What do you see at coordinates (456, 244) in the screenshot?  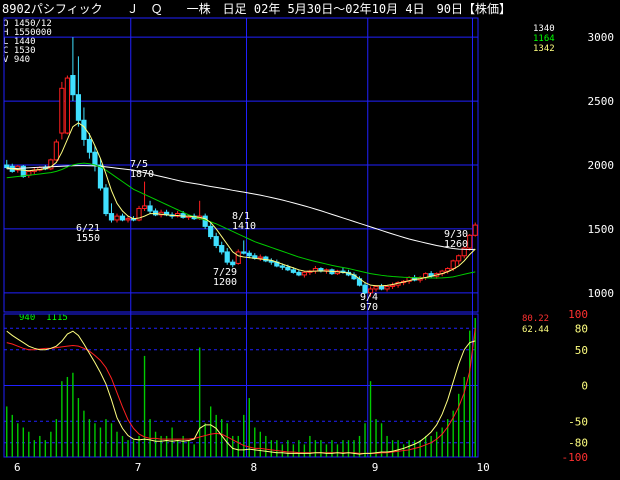 I see `annotation-price: 1260` at bounding box center [456, 244].